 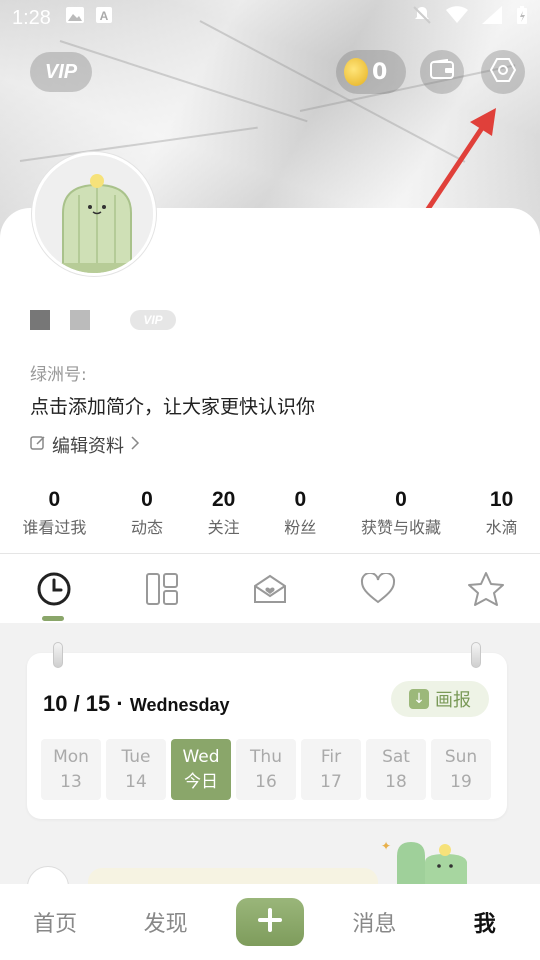 I want to click on stat-likes: 0 获赞与收藏, so click(x=401, y=513).